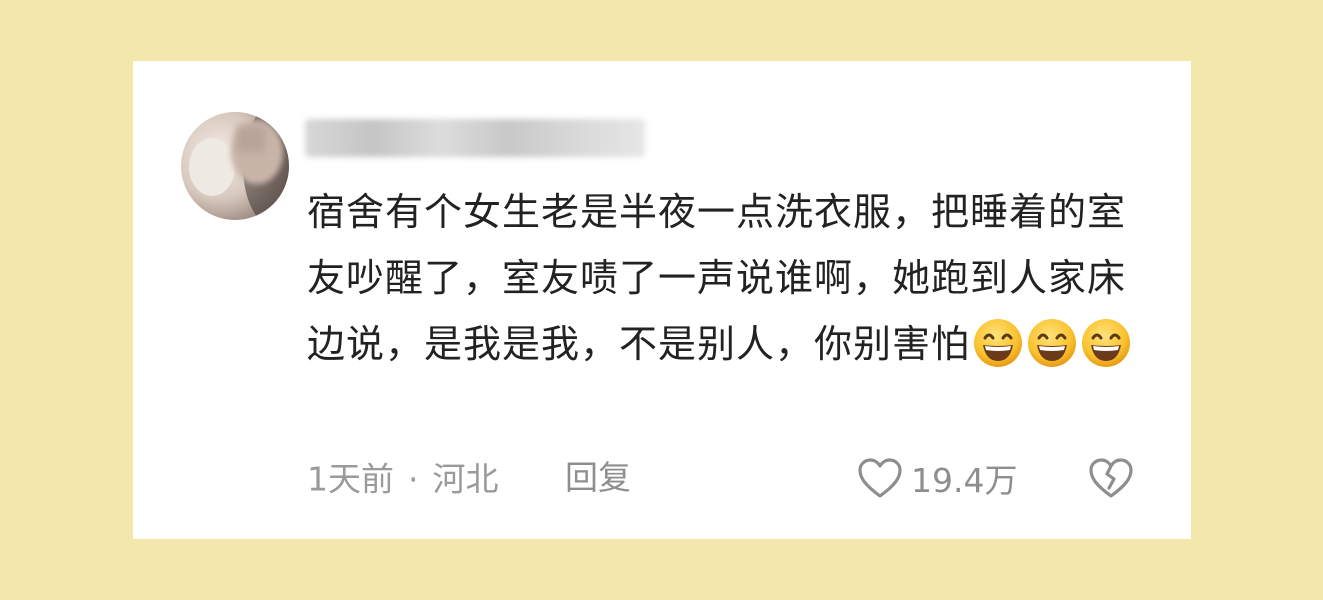  What do you see at coordinates (598, 478) in the screenshot?
I see `reply-button: 回复` at bounding box center [598, 478].